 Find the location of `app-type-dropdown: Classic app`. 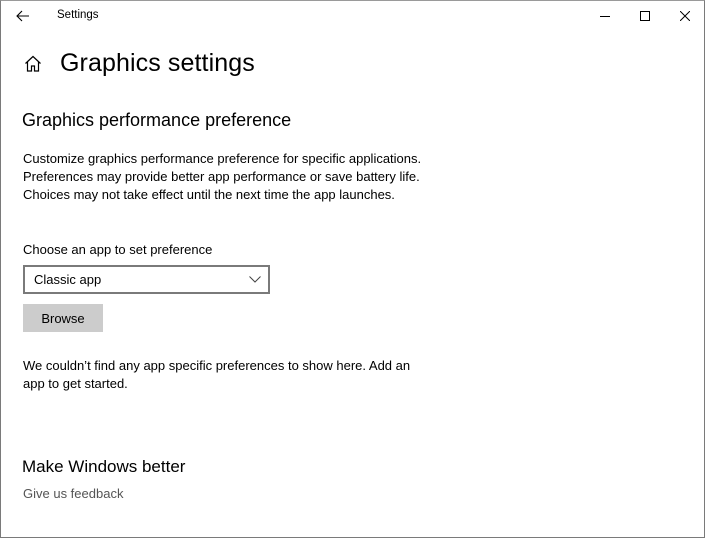

app-type-dropdown: Classic app is located at coordinates (146, 279).